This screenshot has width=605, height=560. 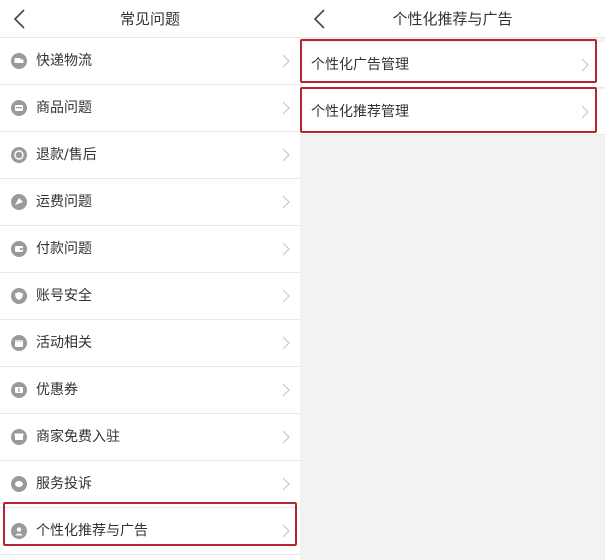 What do you see at coordinates (452, 65) in the screenshot?
I see `personalized-ads-management: 个性化广告管理` at bounding box center [452, 65].